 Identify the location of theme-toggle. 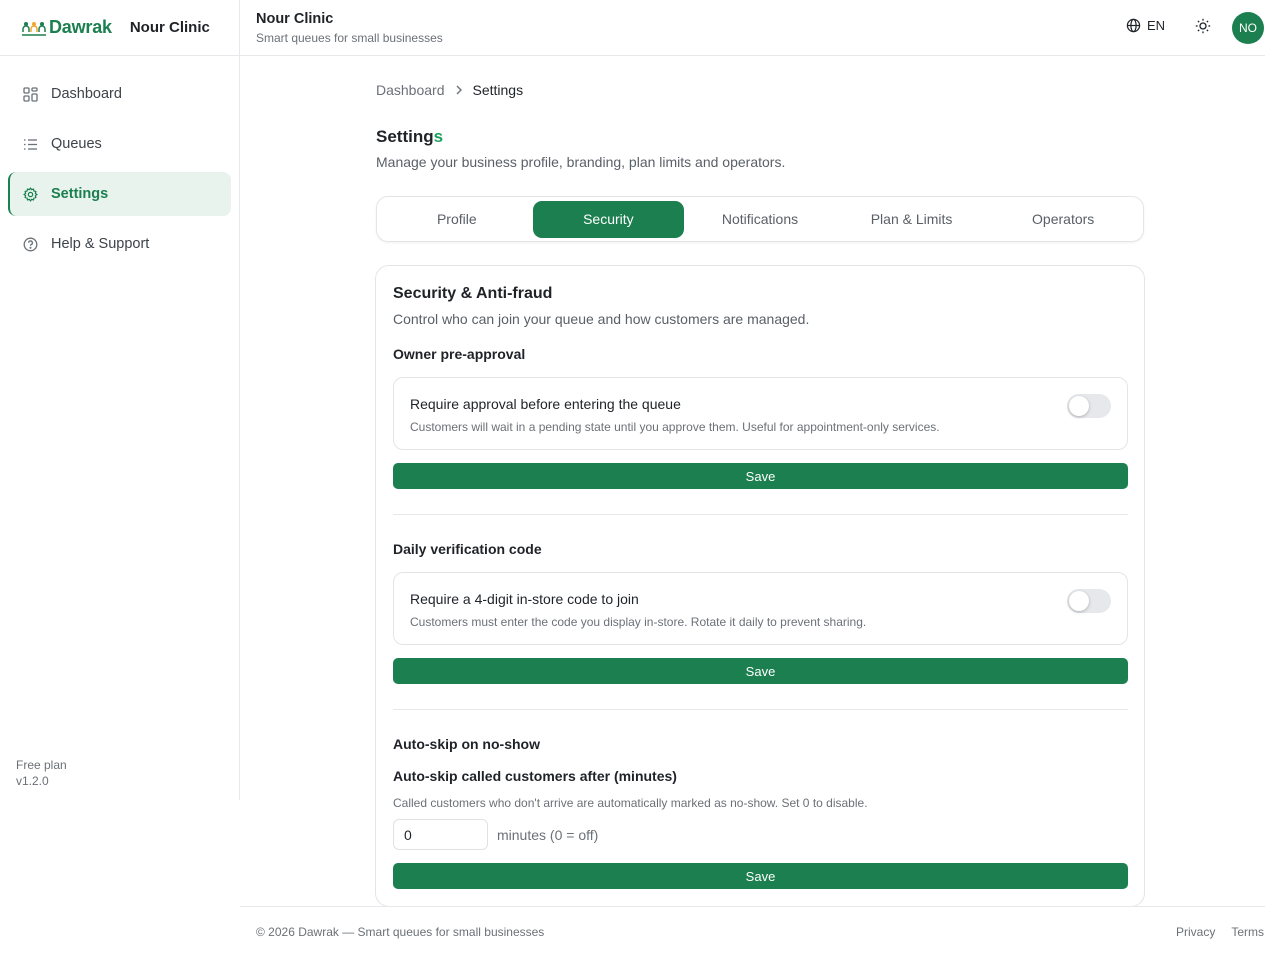
(1203, 28).